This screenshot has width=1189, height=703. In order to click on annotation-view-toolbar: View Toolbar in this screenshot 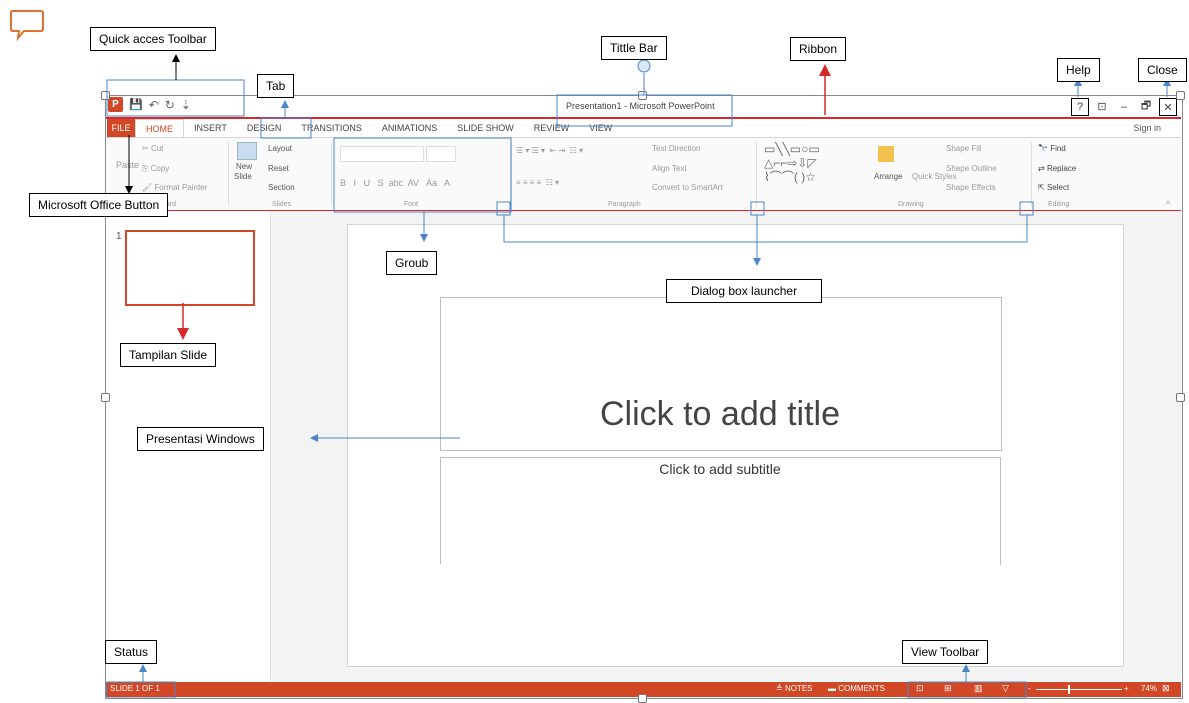, I will do `click(945, 652)`.